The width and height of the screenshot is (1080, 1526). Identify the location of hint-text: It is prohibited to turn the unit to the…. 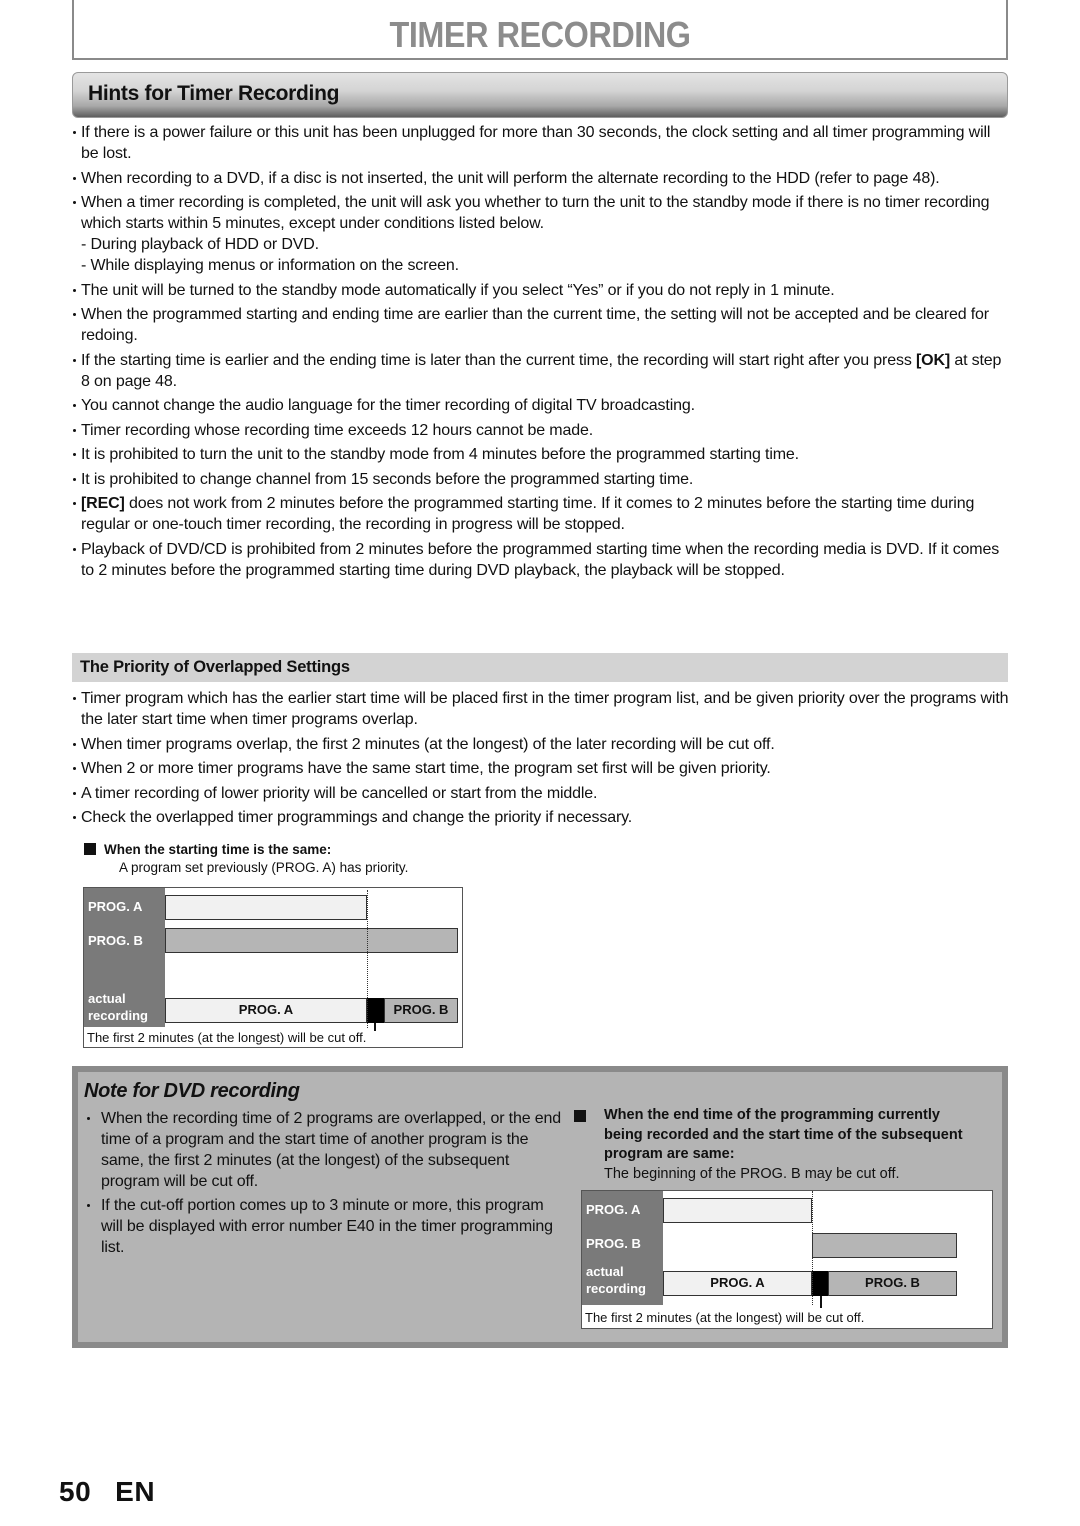
(440, 454).